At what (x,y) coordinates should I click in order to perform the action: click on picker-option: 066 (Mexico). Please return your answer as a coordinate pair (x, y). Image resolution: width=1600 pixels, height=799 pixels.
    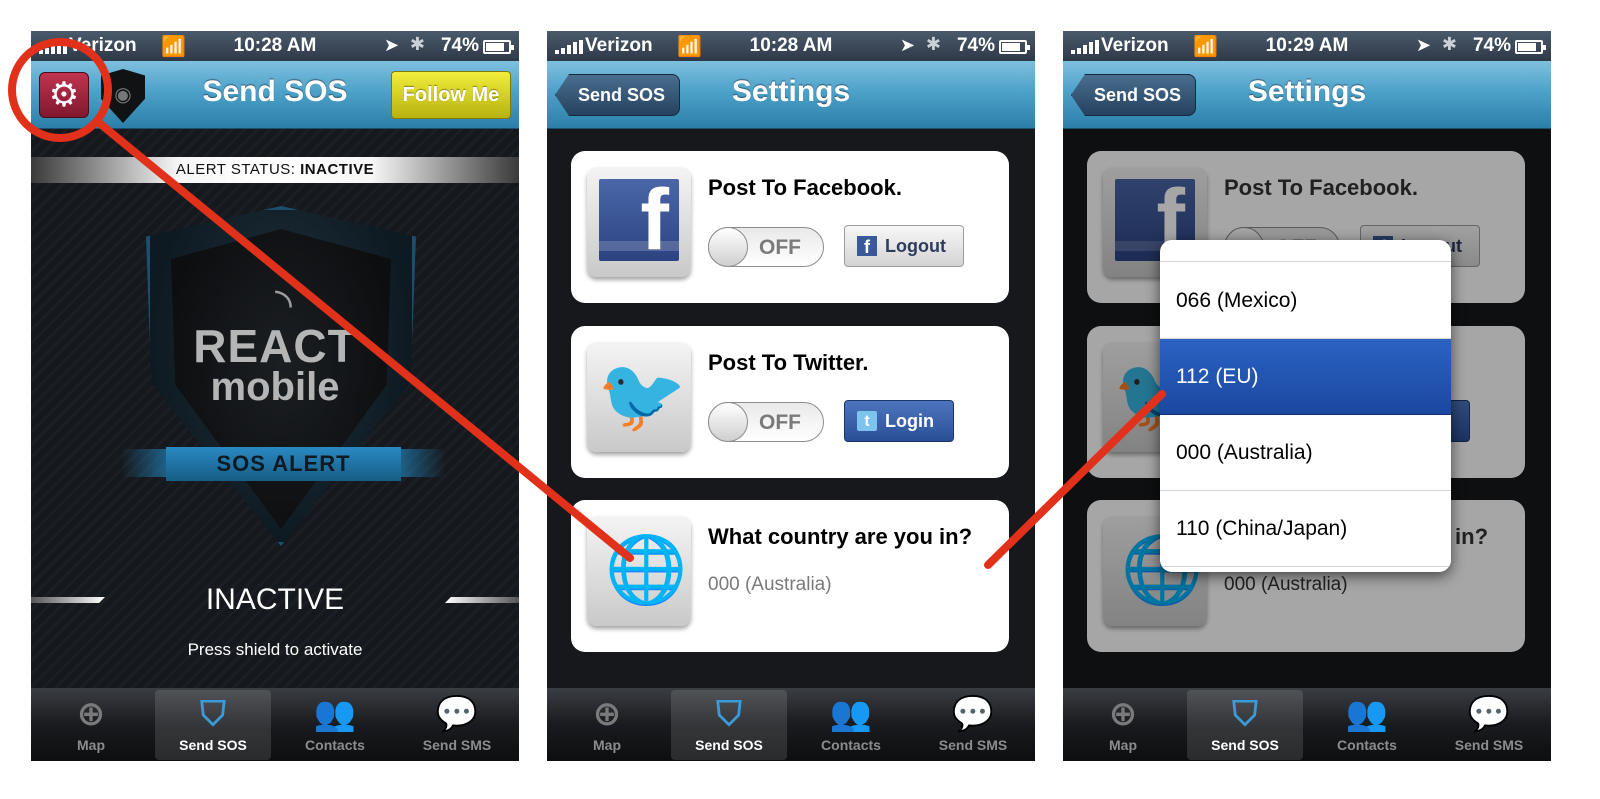
    Looking at the image, I should click on (1305, 301).